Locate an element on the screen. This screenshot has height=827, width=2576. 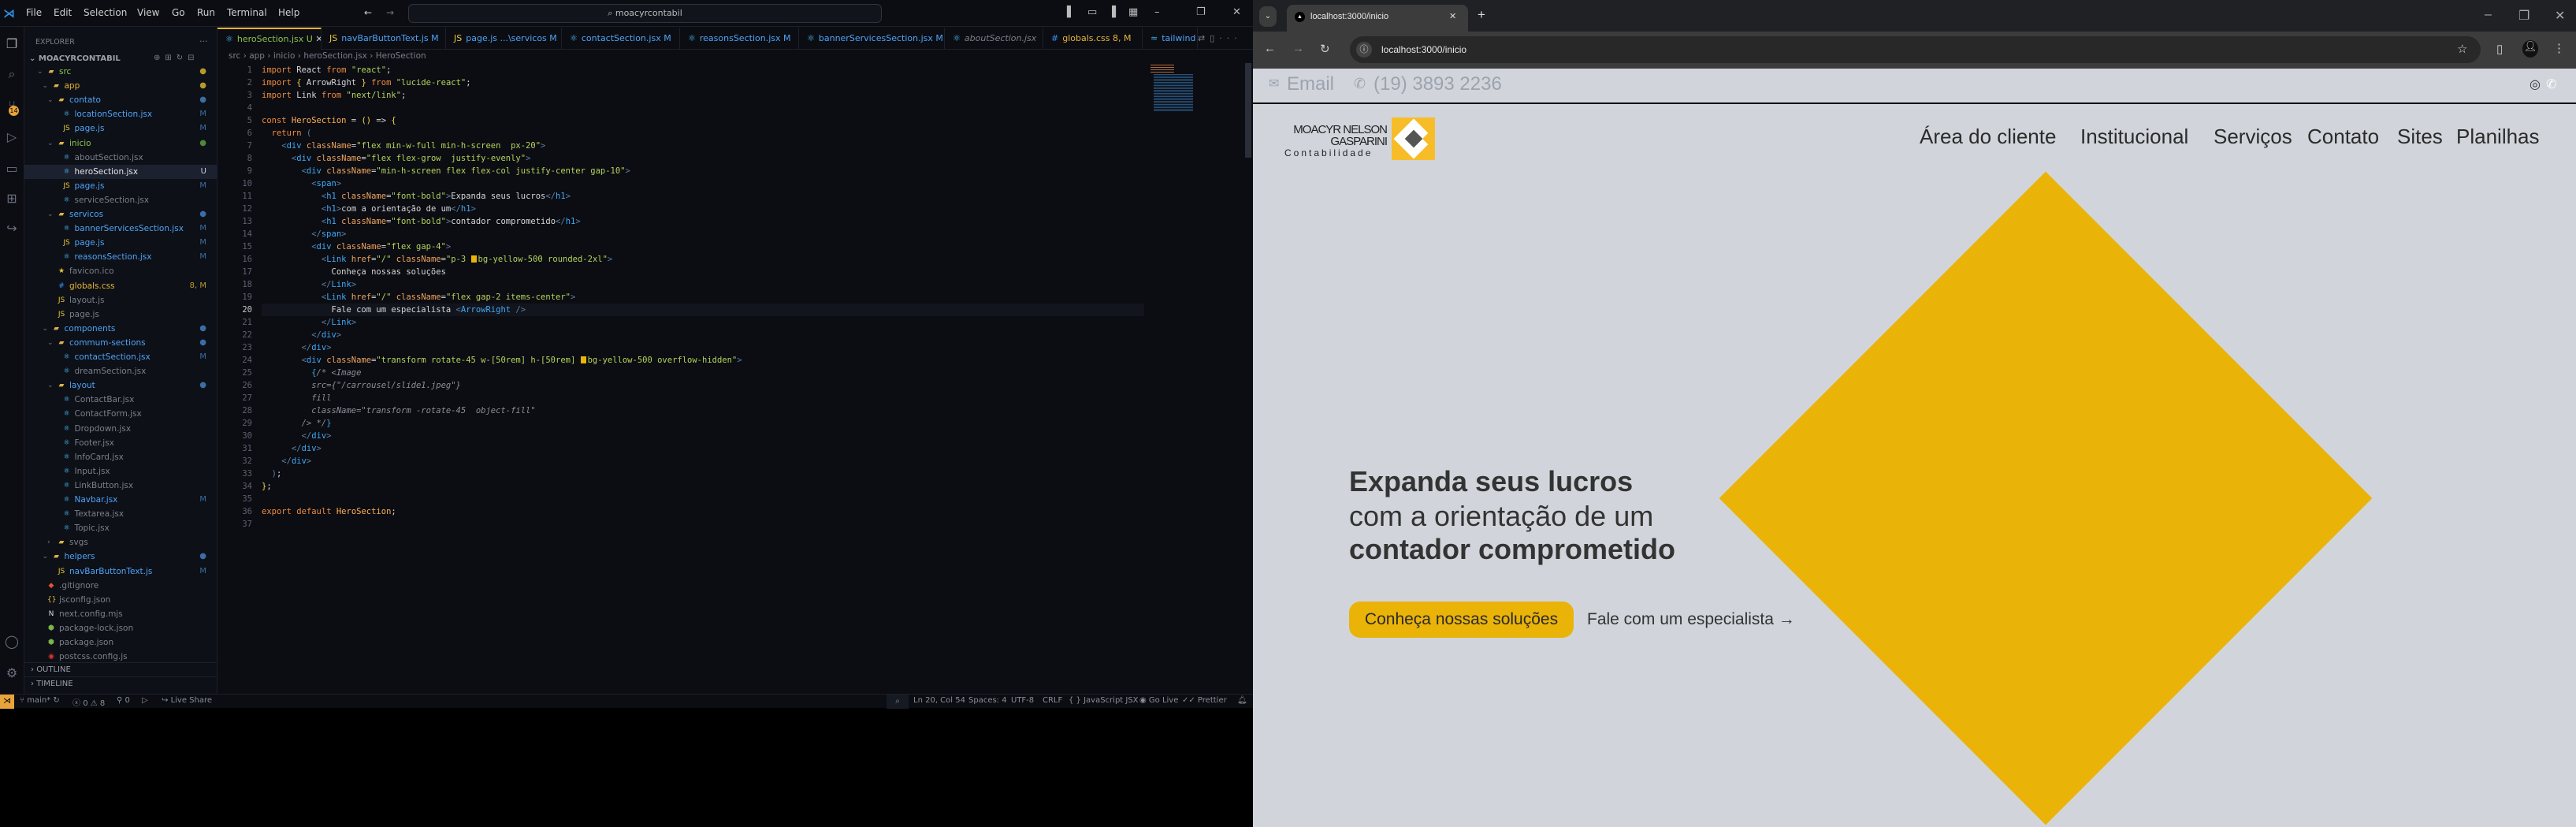
minimize-icon: – is located at coordinates (1157, 12).